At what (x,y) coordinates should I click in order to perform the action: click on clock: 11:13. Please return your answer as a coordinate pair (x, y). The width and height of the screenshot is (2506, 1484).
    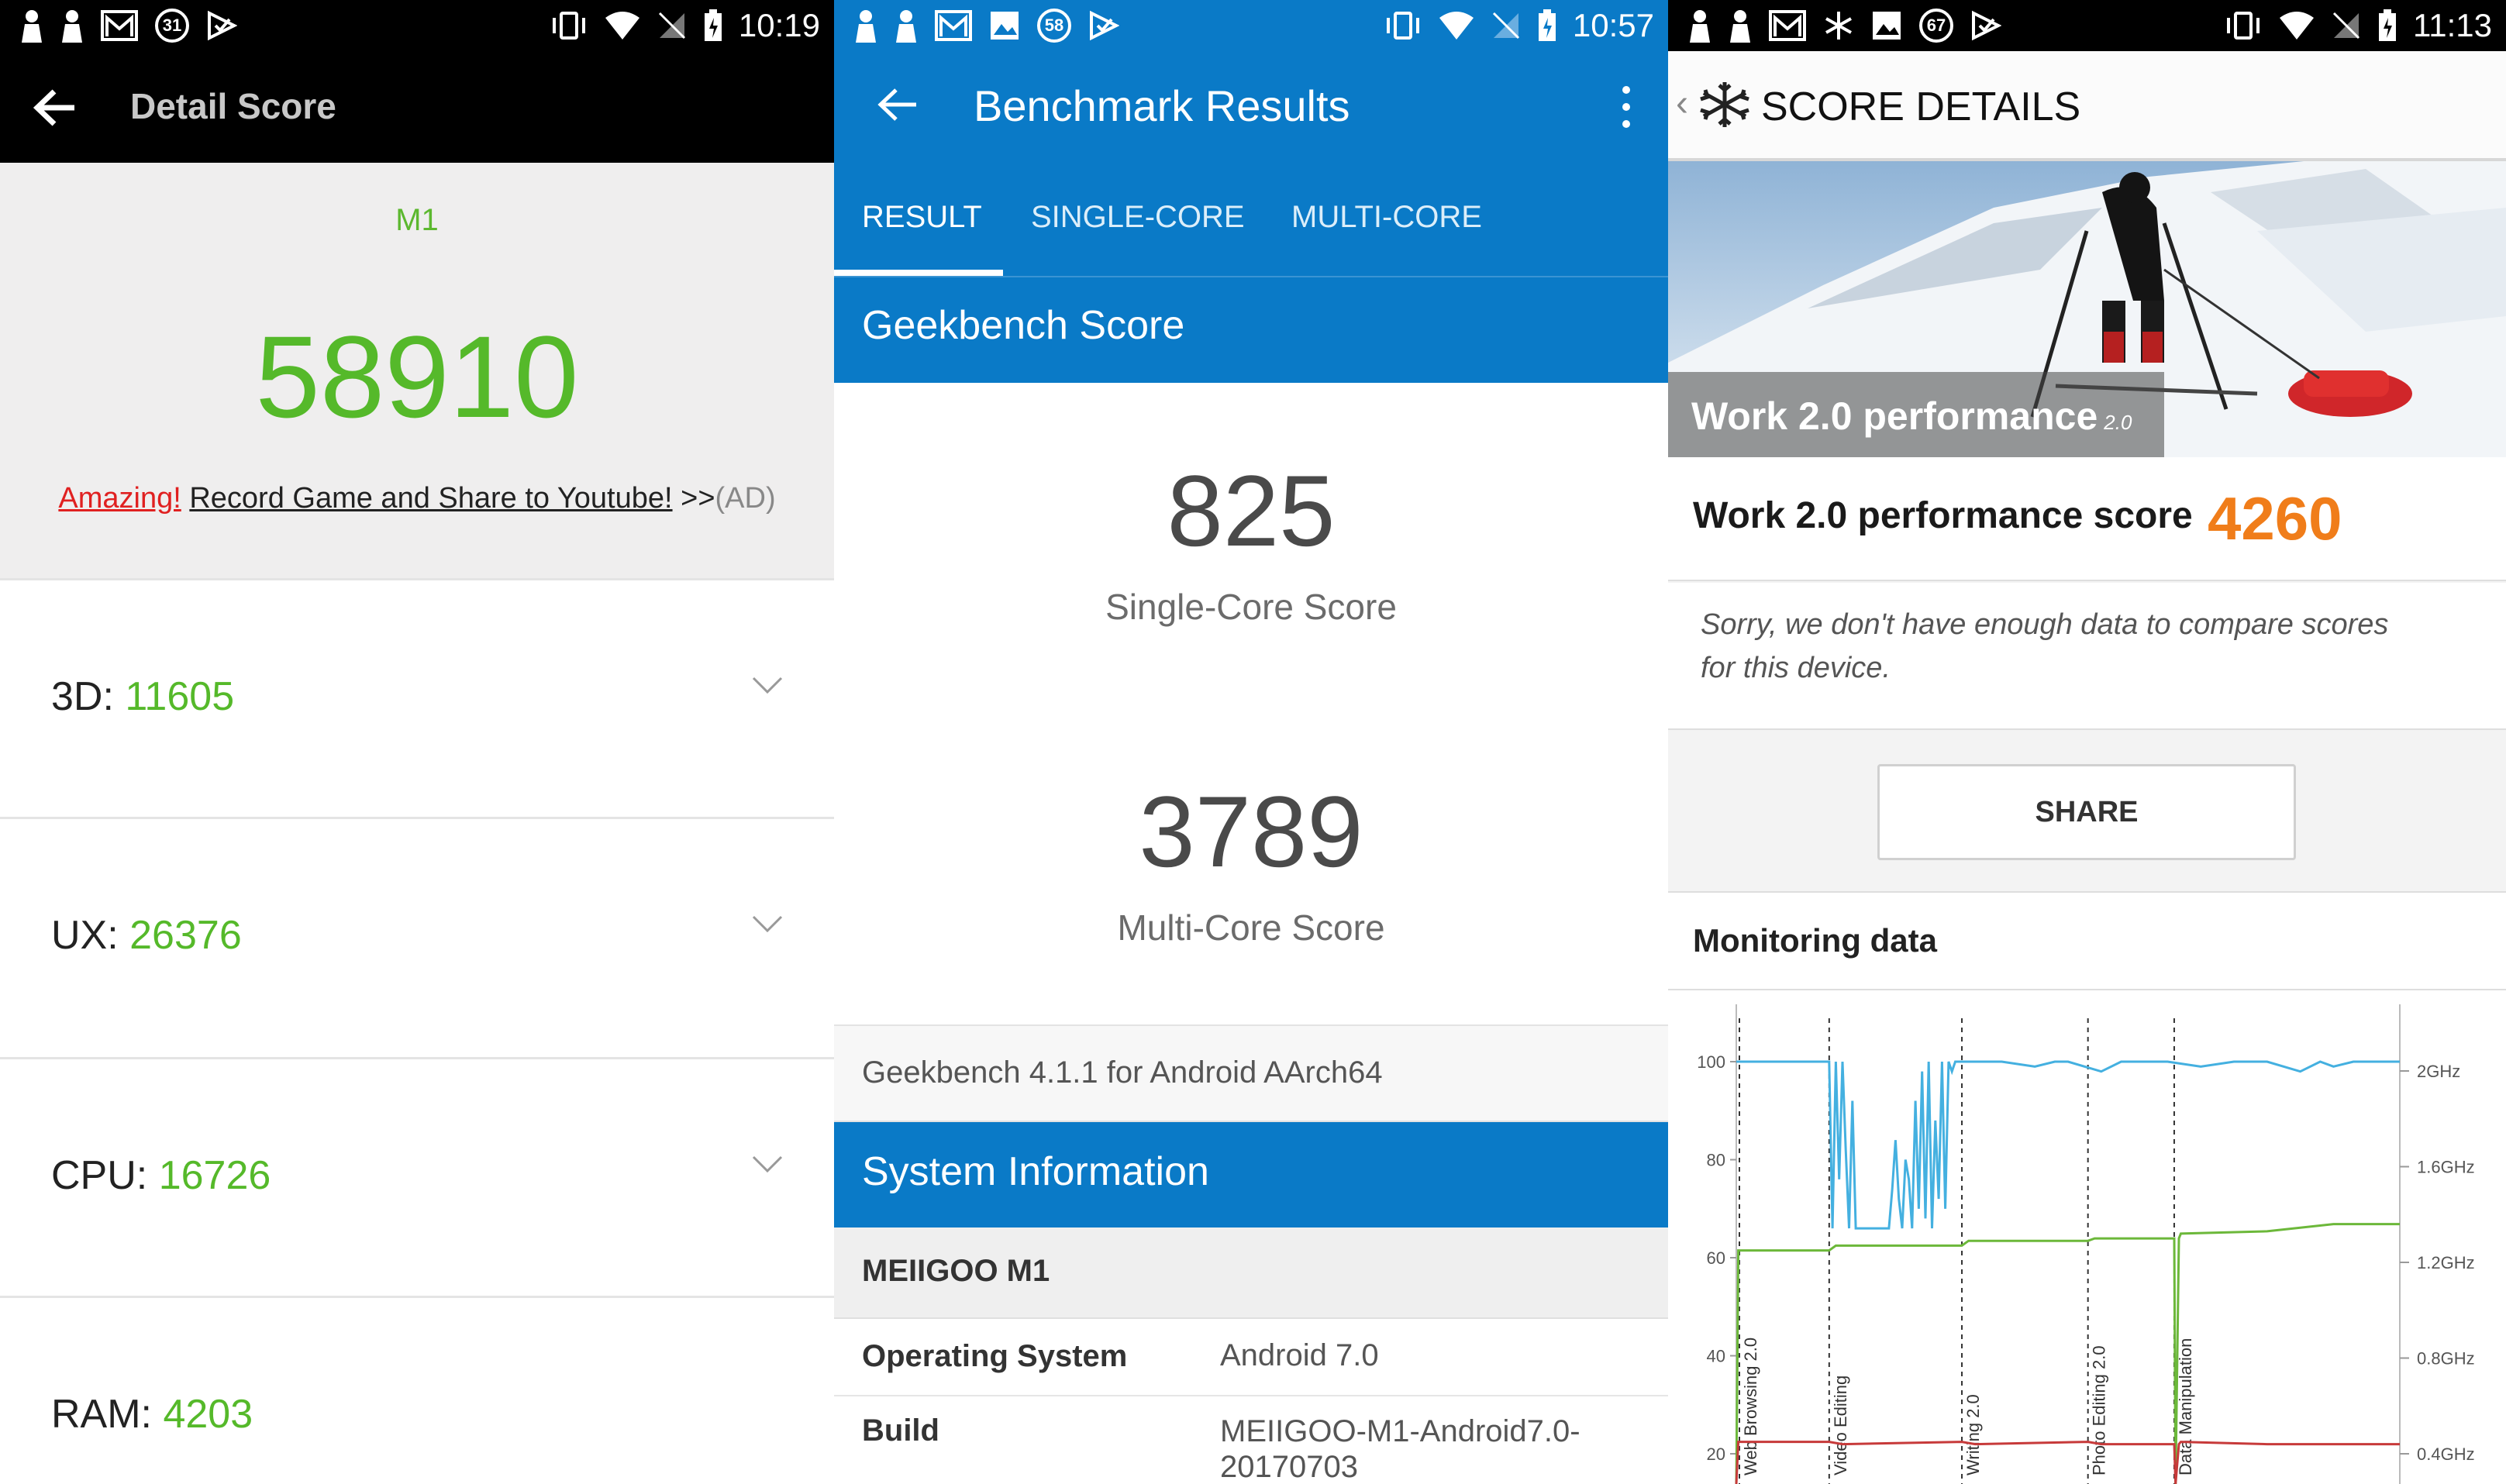
    Looking at the image, I should click on (2452, 25).